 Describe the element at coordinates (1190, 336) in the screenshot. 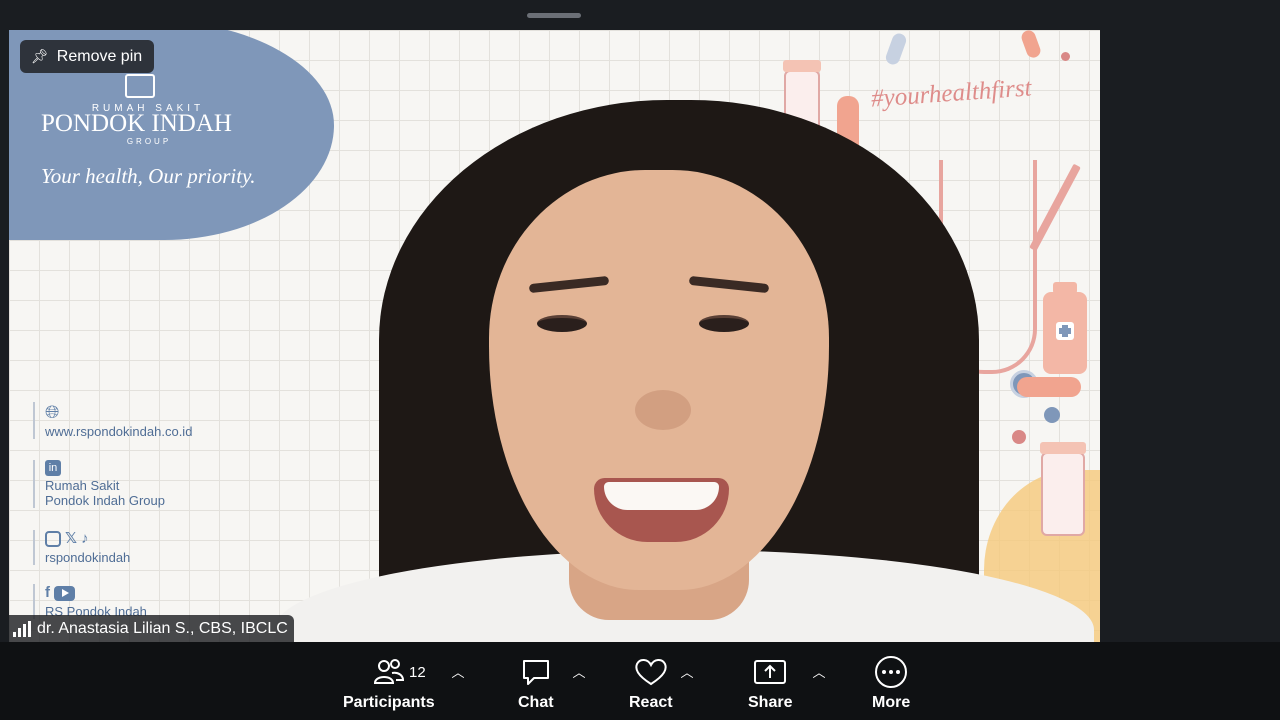

I see `empty-stage-area` at that location.